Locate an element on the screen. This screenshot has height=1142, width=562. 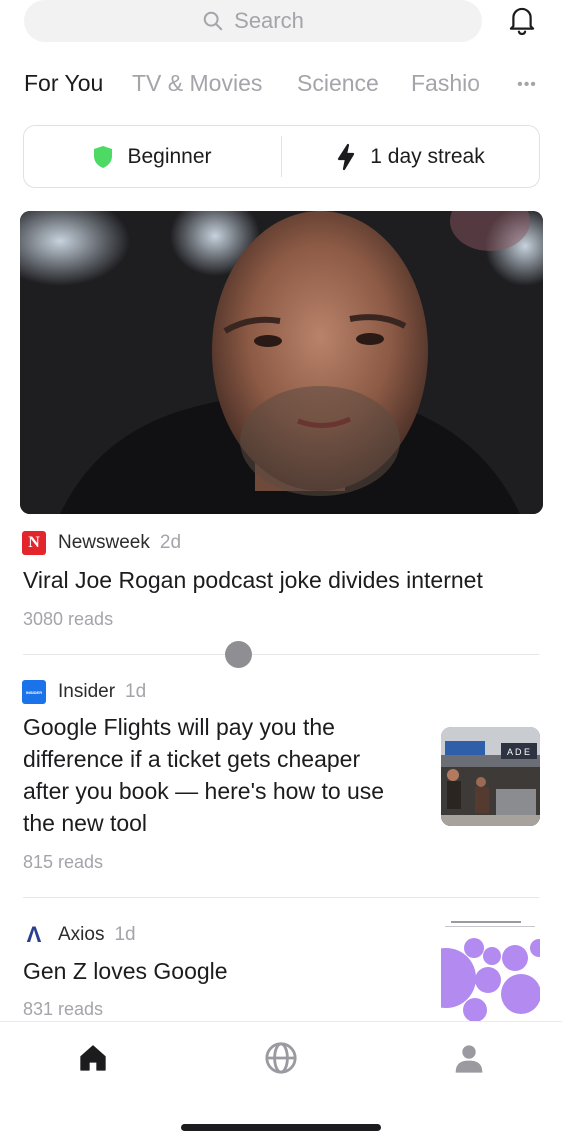
bubble-chart-thumbnail is located at coordinates (490, 970).